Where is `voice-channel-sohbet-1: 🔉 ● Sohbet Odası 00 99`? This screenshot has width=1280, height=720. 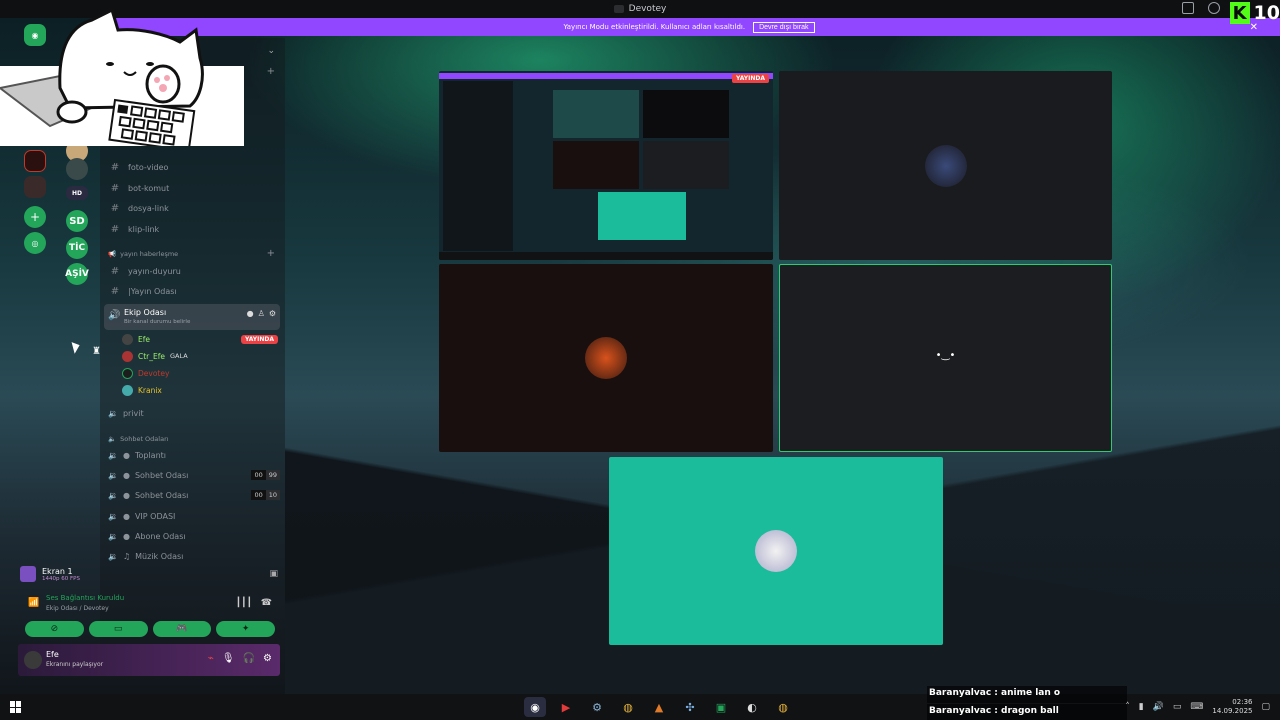 voice-channel-sohbet-1: 🔉 ● Sohbet Odası 00 99 is located at coordinates (194, 475).